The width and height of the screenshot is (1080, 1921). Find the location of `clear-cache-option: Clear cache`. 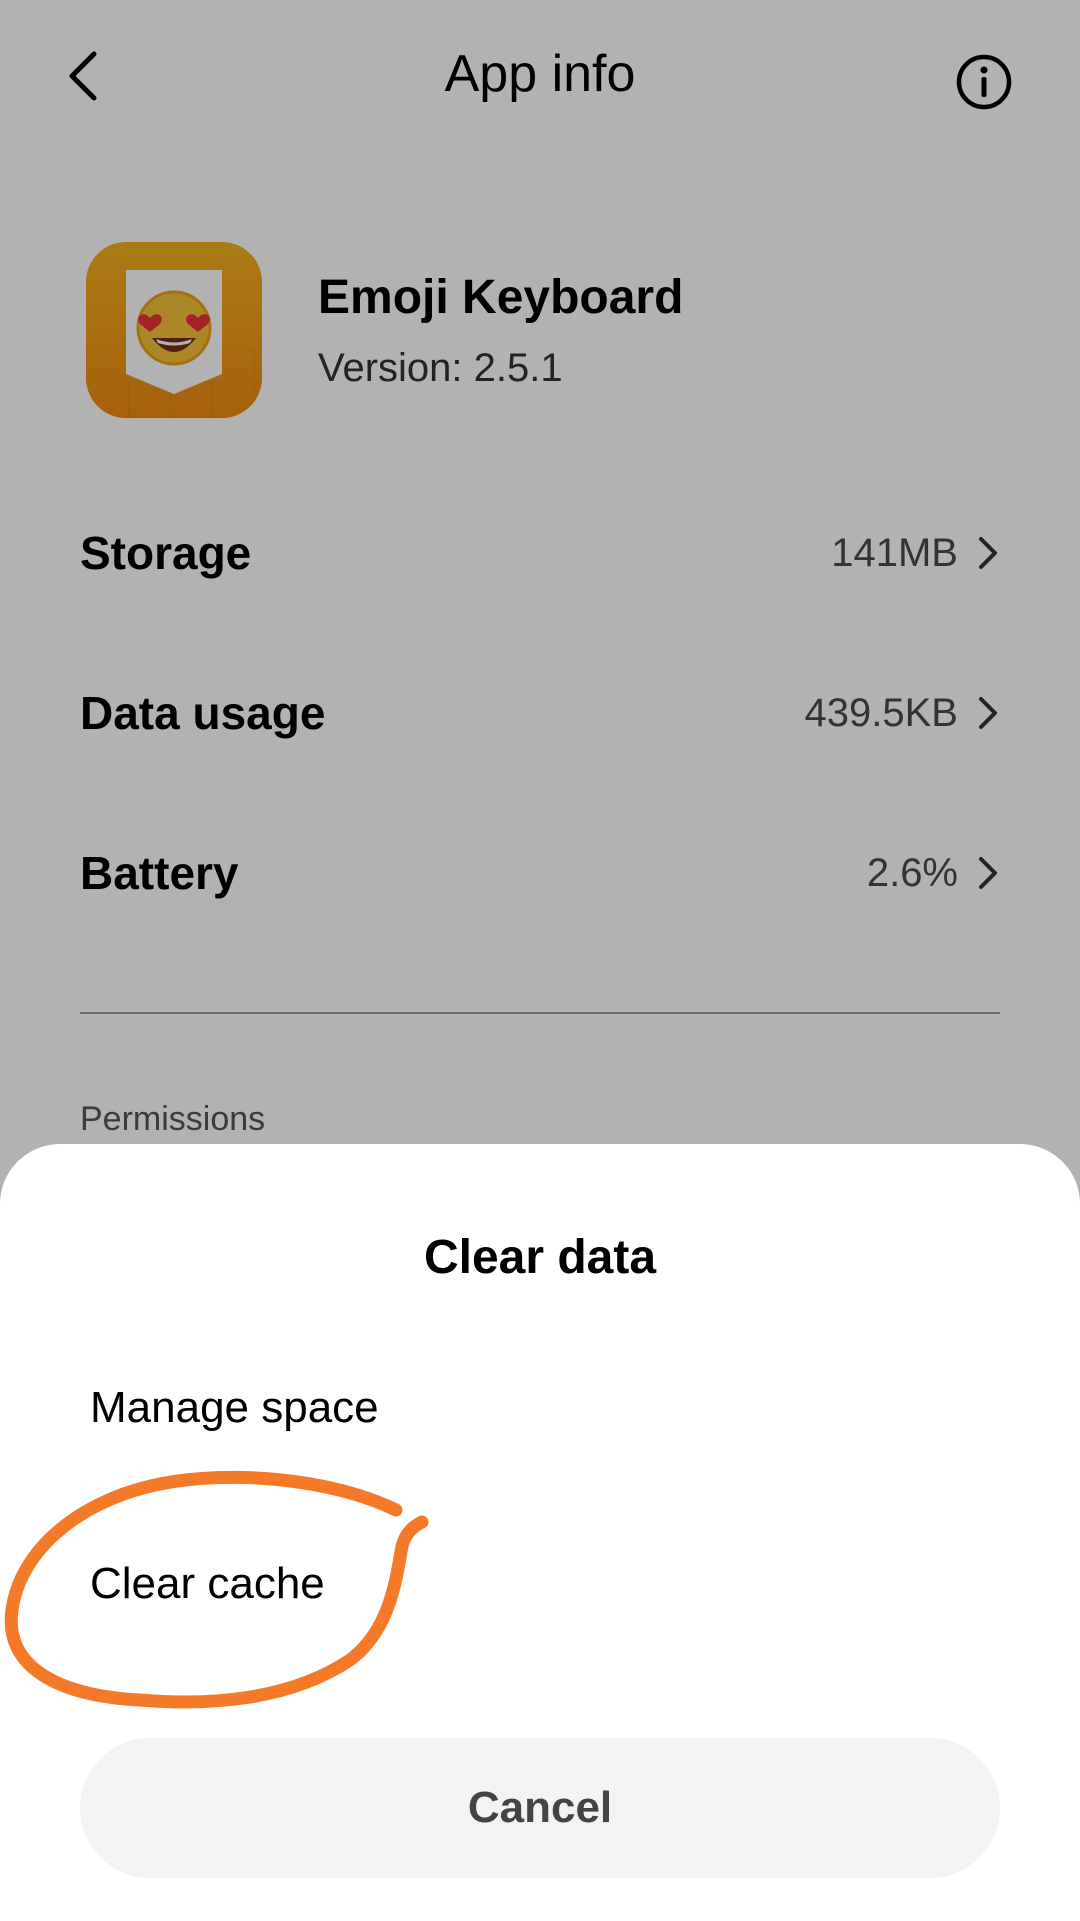

clear-cache-option: Clear cache is located at coordinates (207, 1584).